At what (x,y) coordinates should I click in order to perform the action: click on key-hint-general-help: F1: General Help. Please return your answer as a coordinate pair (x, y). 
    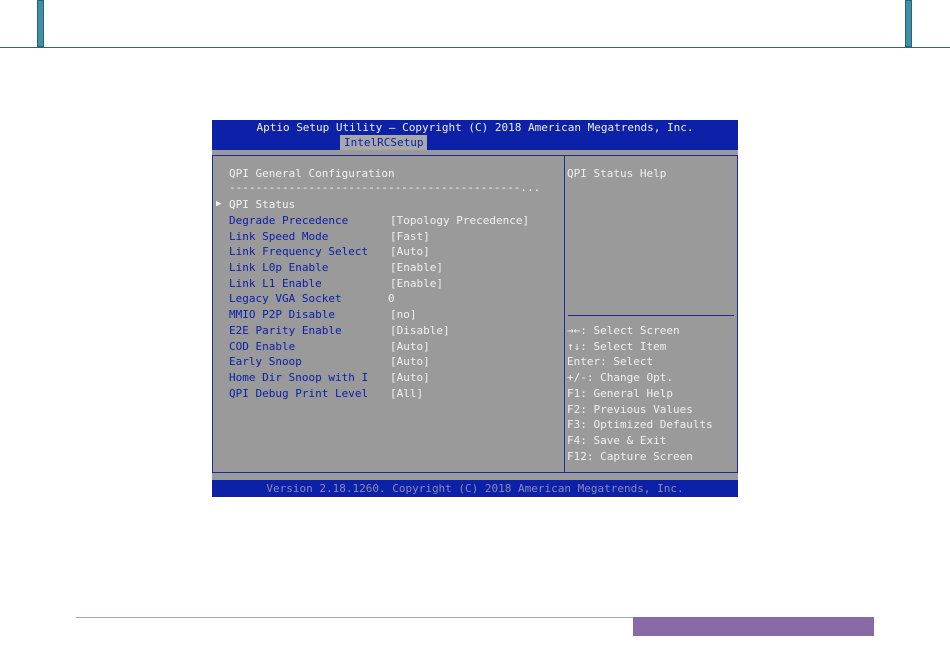
    Looking at the image, I should click on (620, 393).